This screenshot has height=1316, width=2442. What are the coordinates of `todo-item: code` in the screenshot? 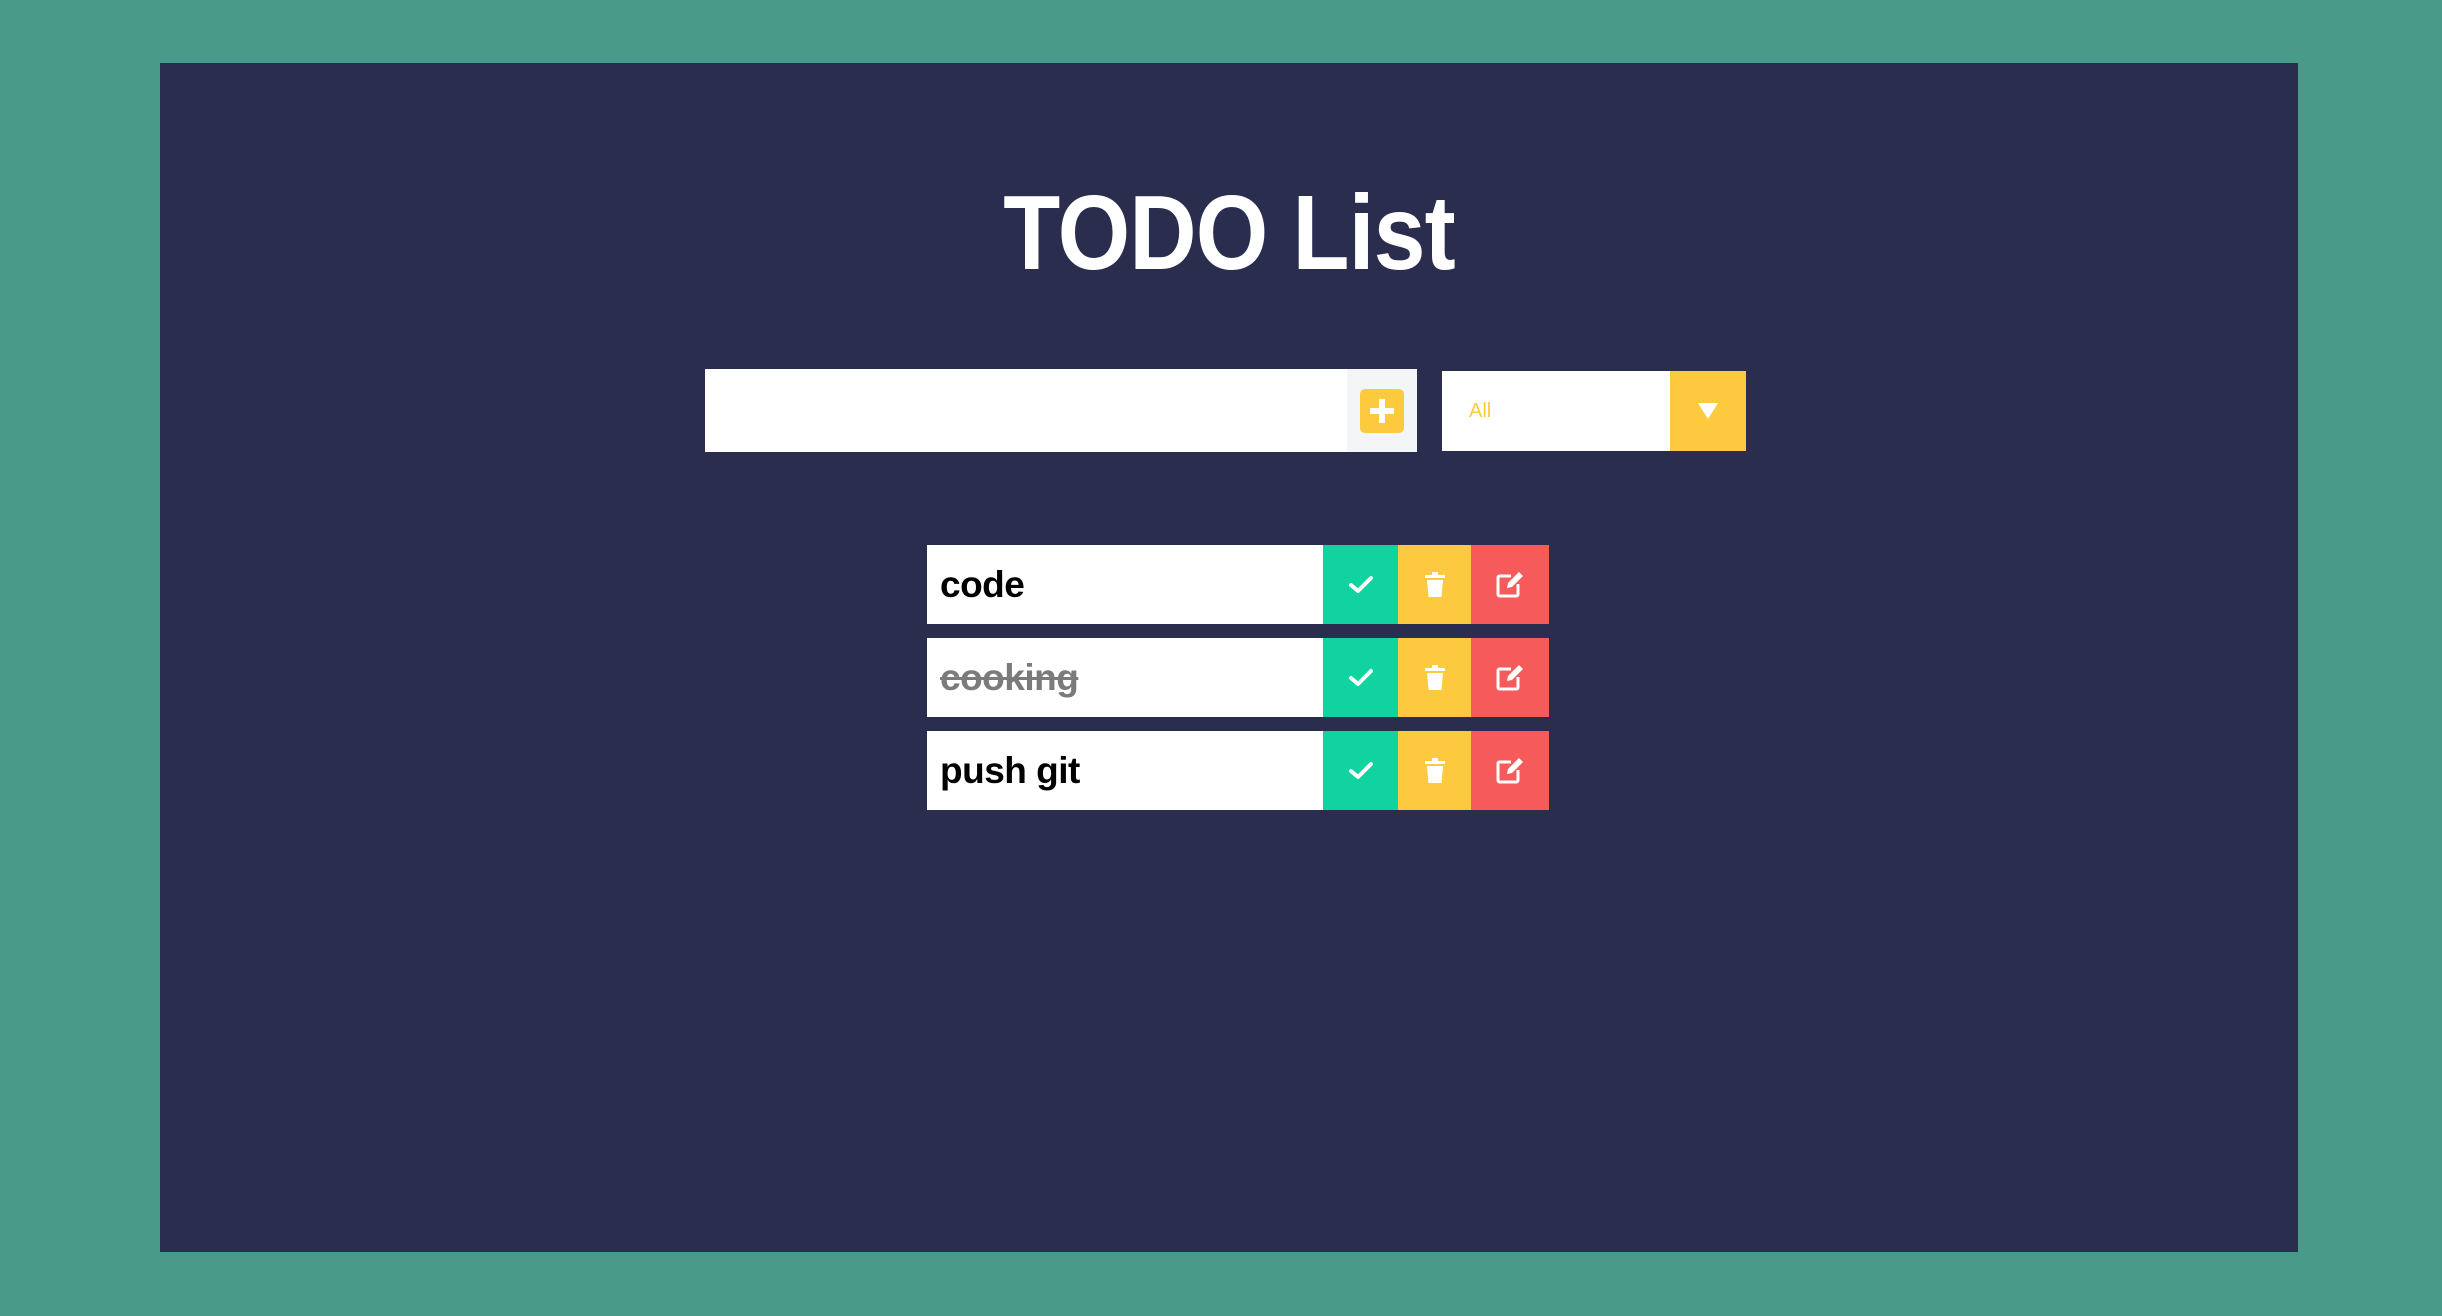 It's located at (1238, 584).